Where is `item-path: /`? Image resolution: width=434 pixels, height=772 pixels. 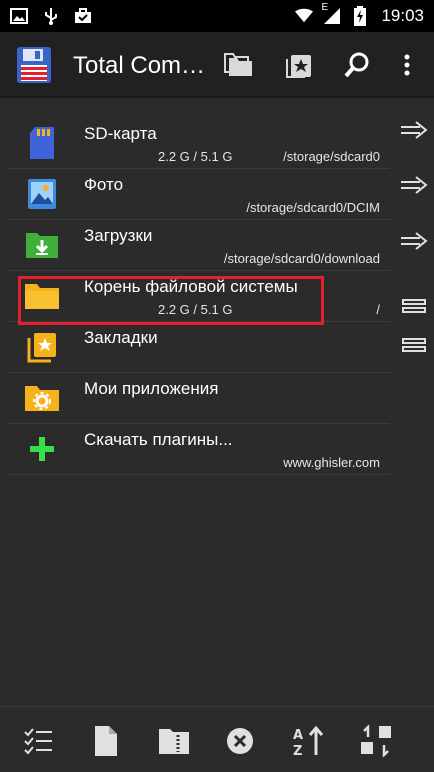 item-path: / is located at coordinates (378, 309).